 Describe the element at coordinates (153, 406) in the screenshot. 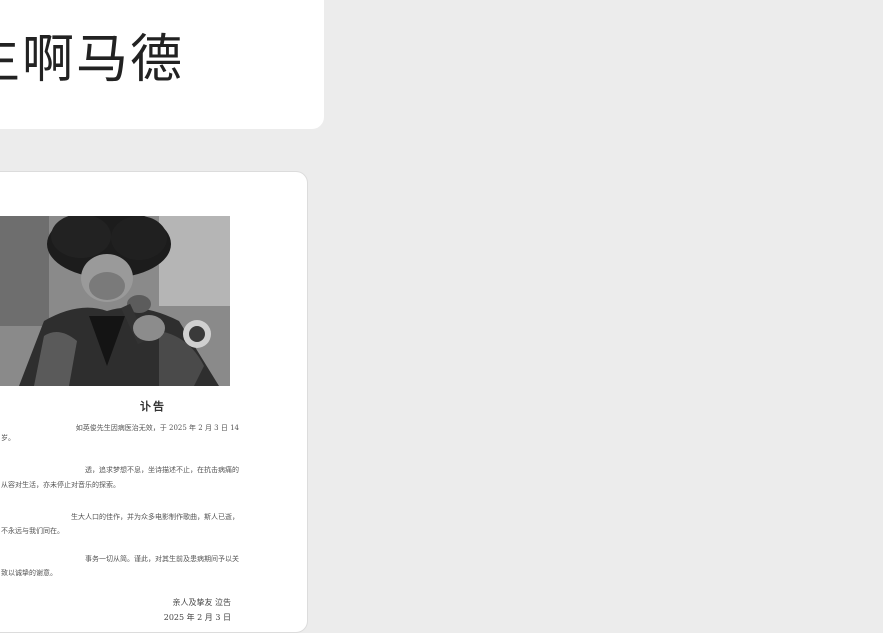

I see `obituary-title: 讣告` at that location.